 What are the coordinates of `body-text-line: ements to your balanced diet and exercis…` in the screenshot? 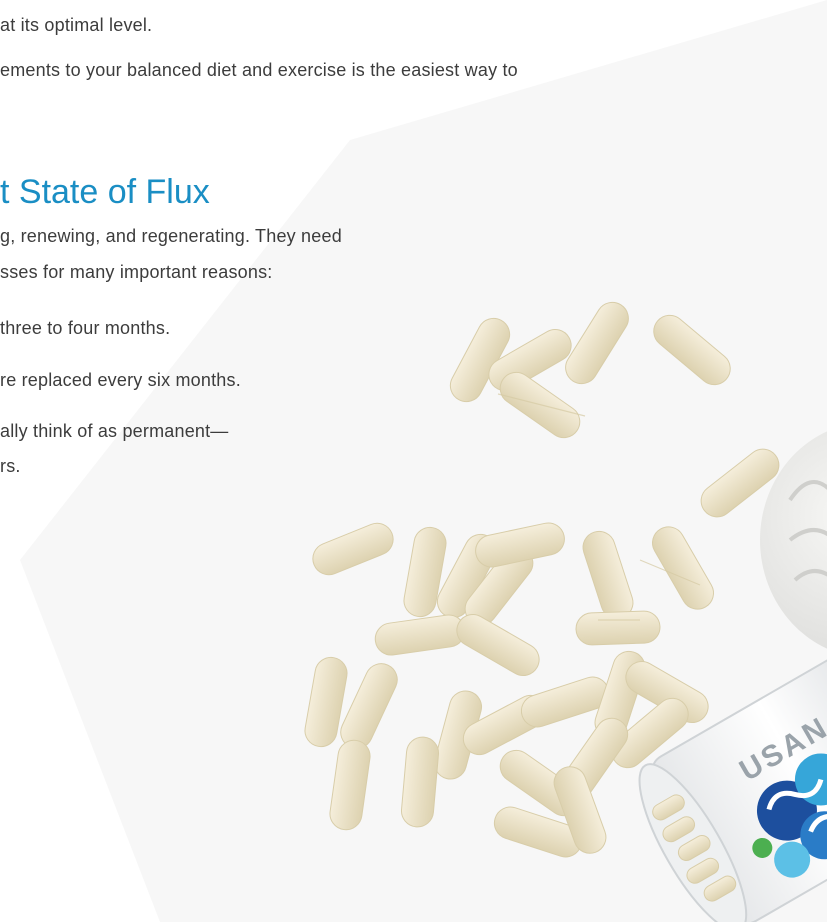 It's located at (259, 70).